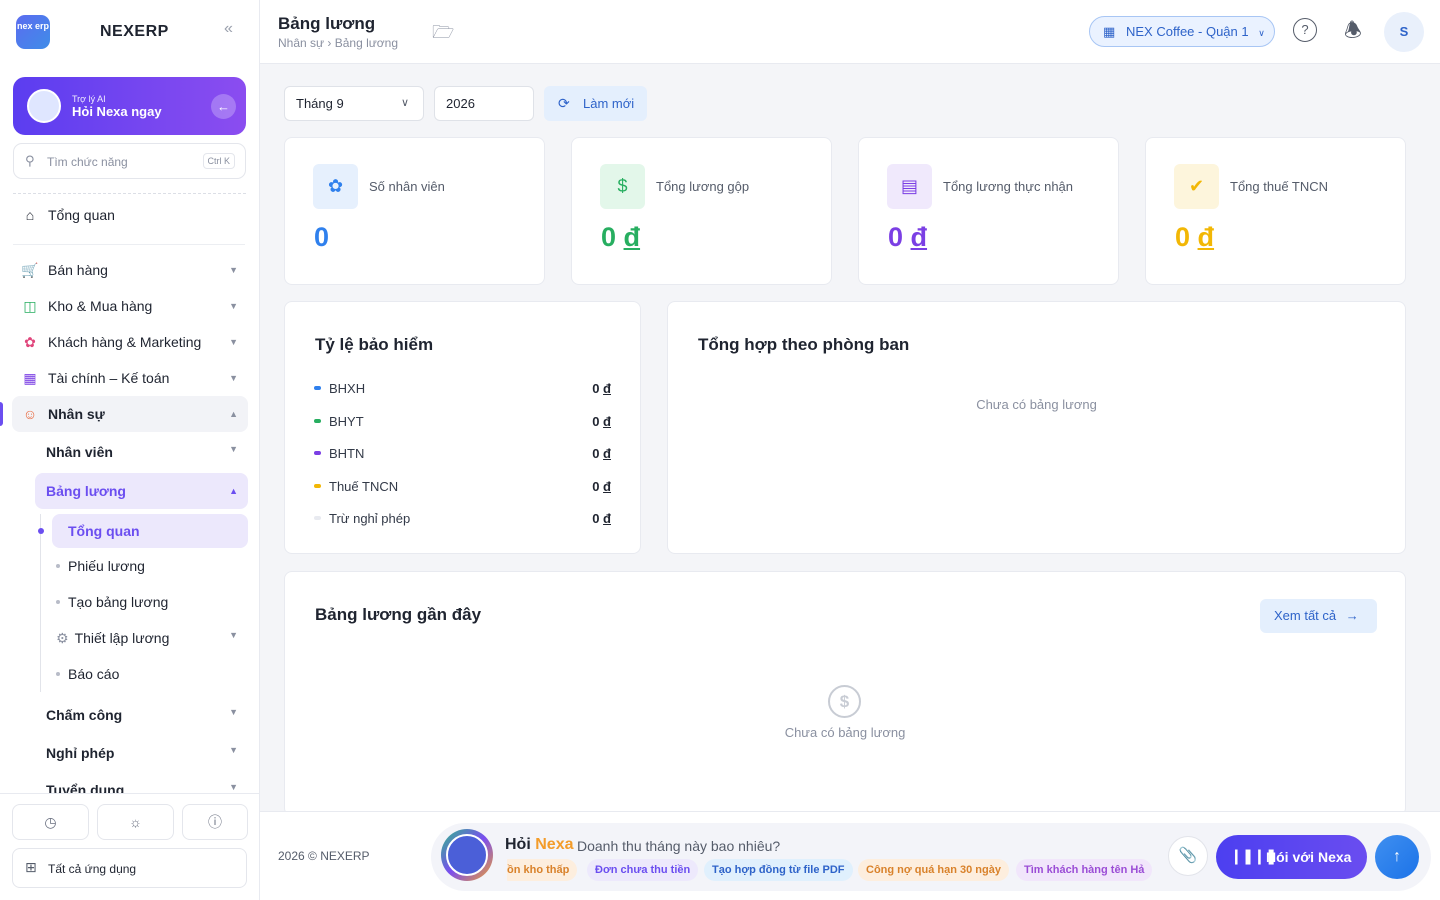  What do you see at coordinates (44, 106) in the screenshot?
I see `robot-avatar-icon` at bounding box center [44, 106].